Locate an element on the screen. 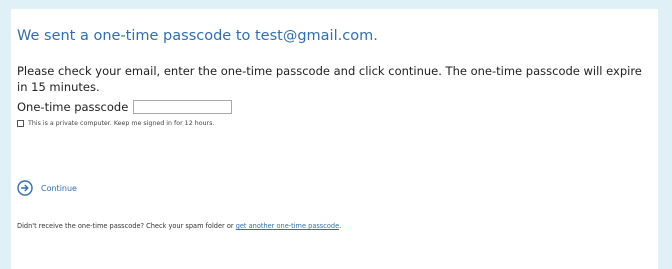 The width and height of the screenshot is (672, 269). passcode-row: One-time passcode is located at coordinates (125, 107).